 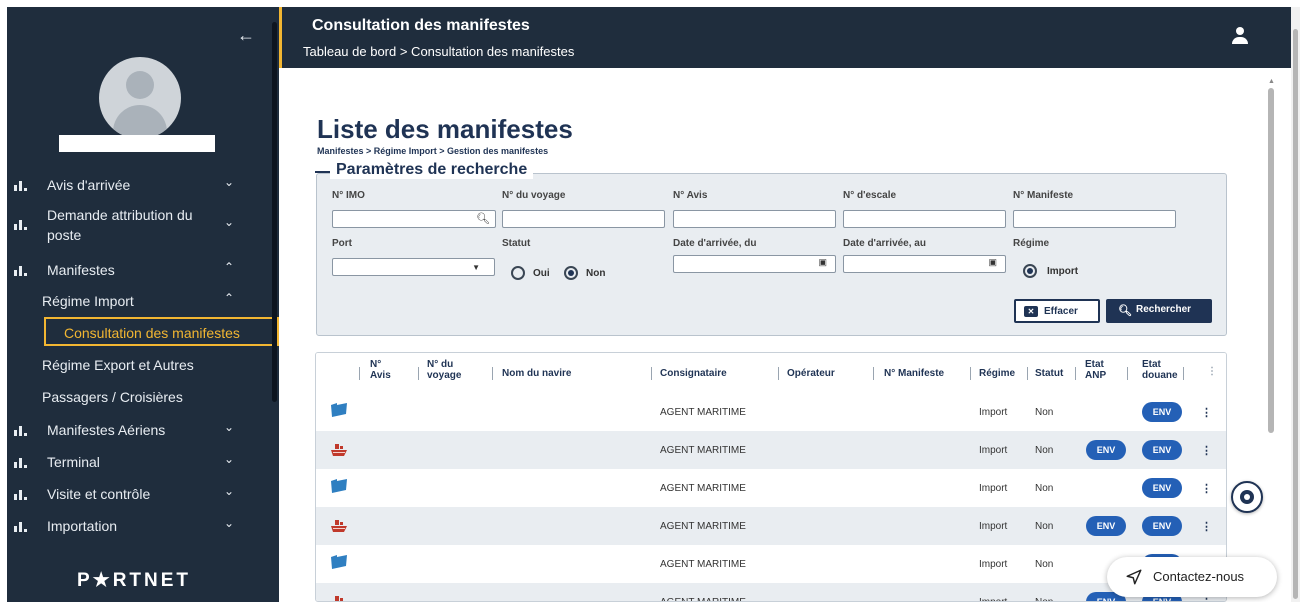 What do you see at coordinates (413, 267) in the screenshot?
I see `port-select: ▼` at bounding box center [413, 267].